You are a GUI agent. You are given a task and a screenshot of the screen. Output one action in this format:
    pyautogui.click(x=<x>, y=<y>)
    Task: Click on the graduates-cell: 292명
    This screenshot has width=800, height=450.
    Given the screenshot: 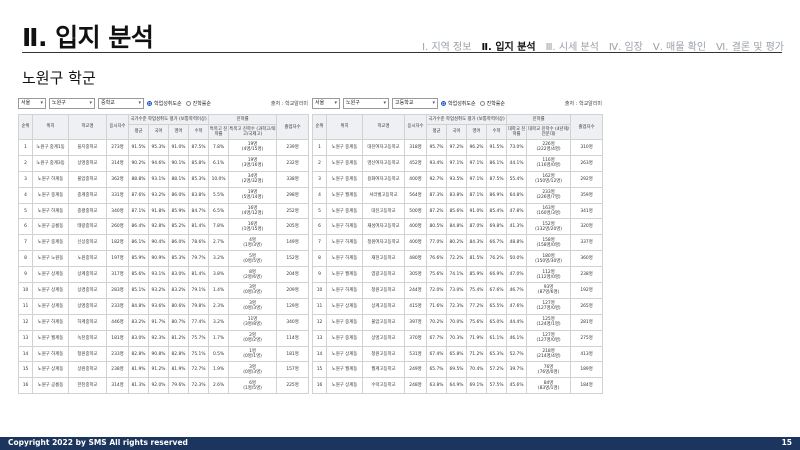 What is the action you would take?
    pyautogui.click(x=587, y=179)
    